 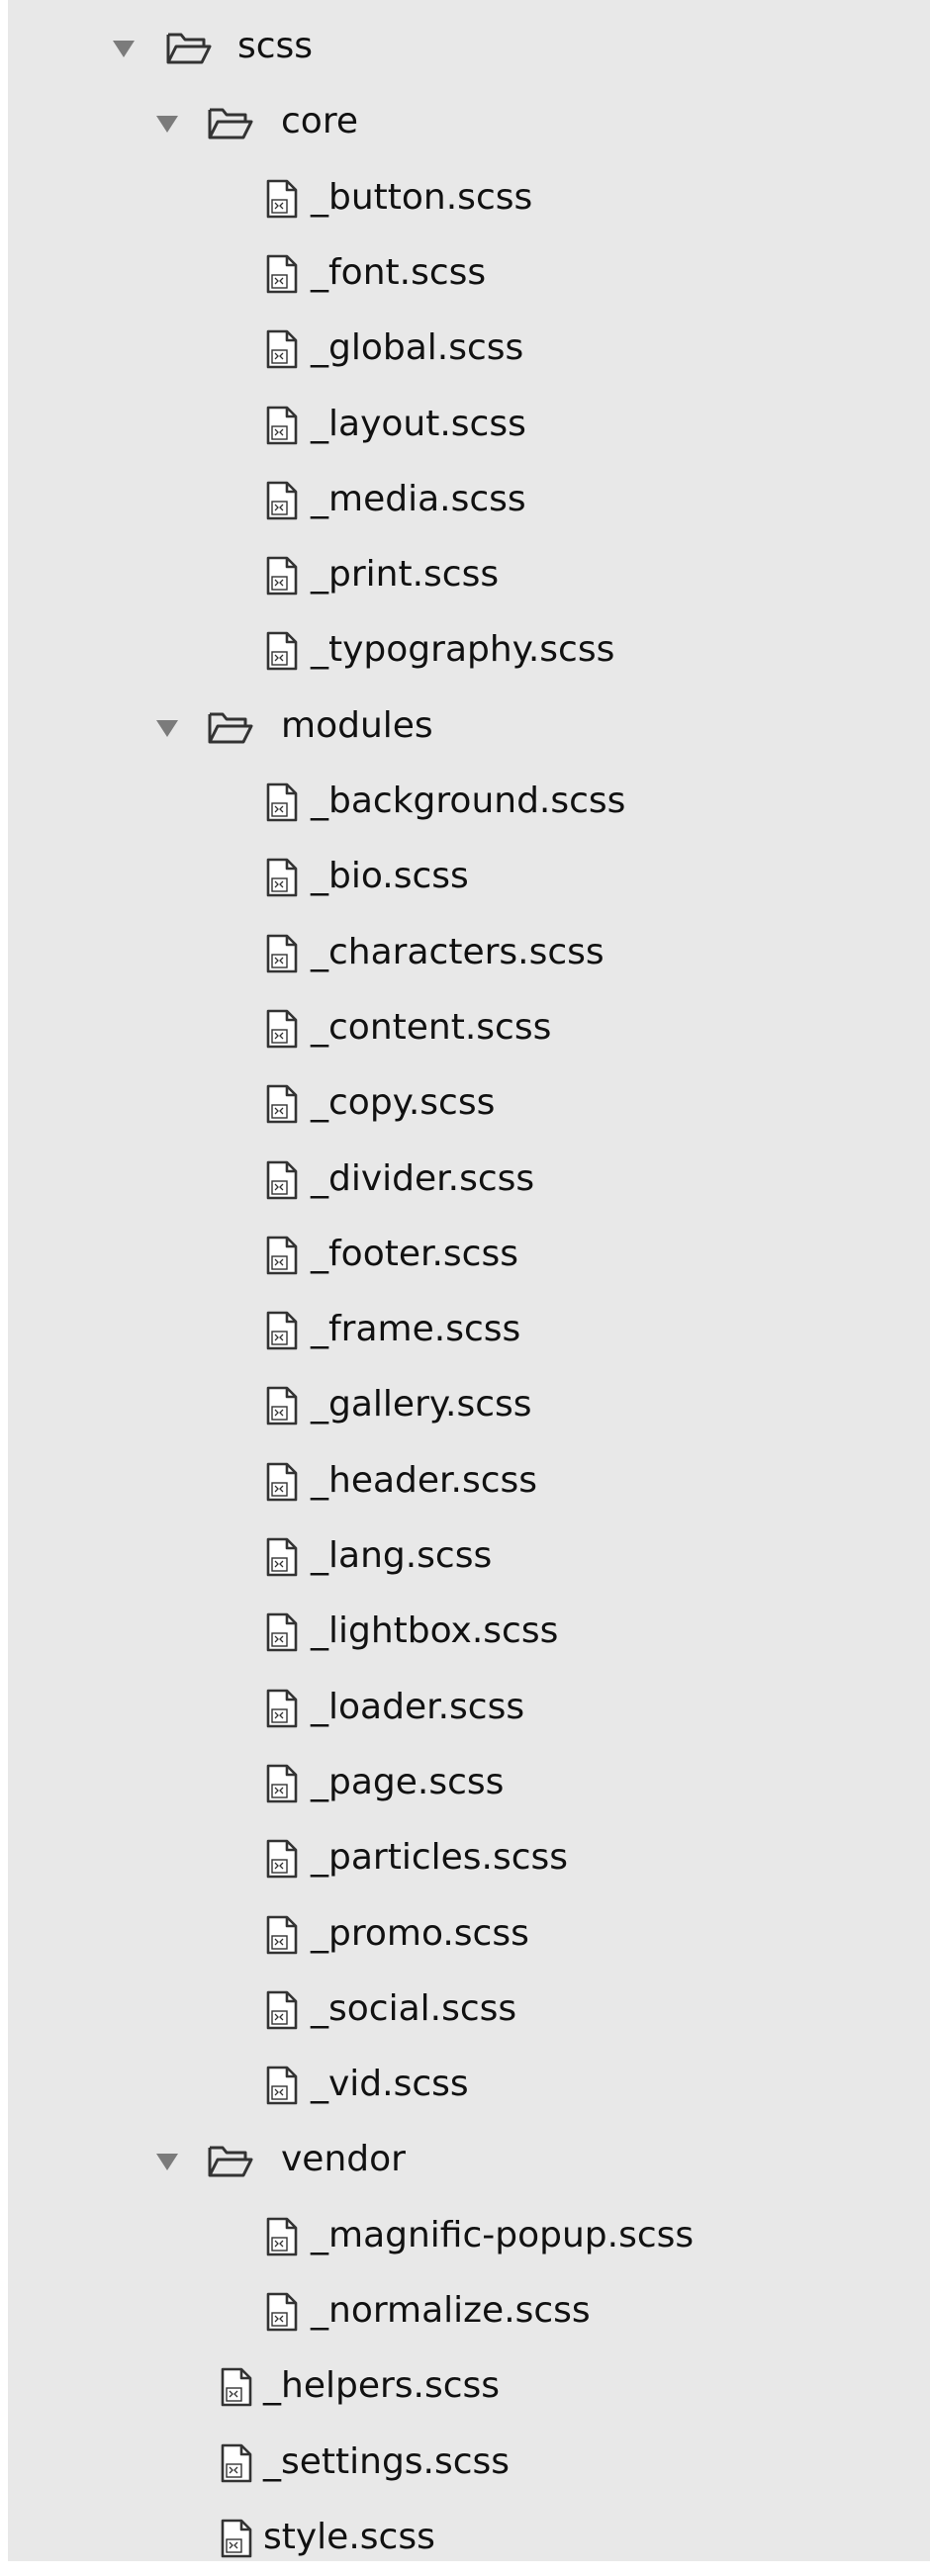 I want to click on file-row-content: _content.scss, so click(x=469, y=1028).